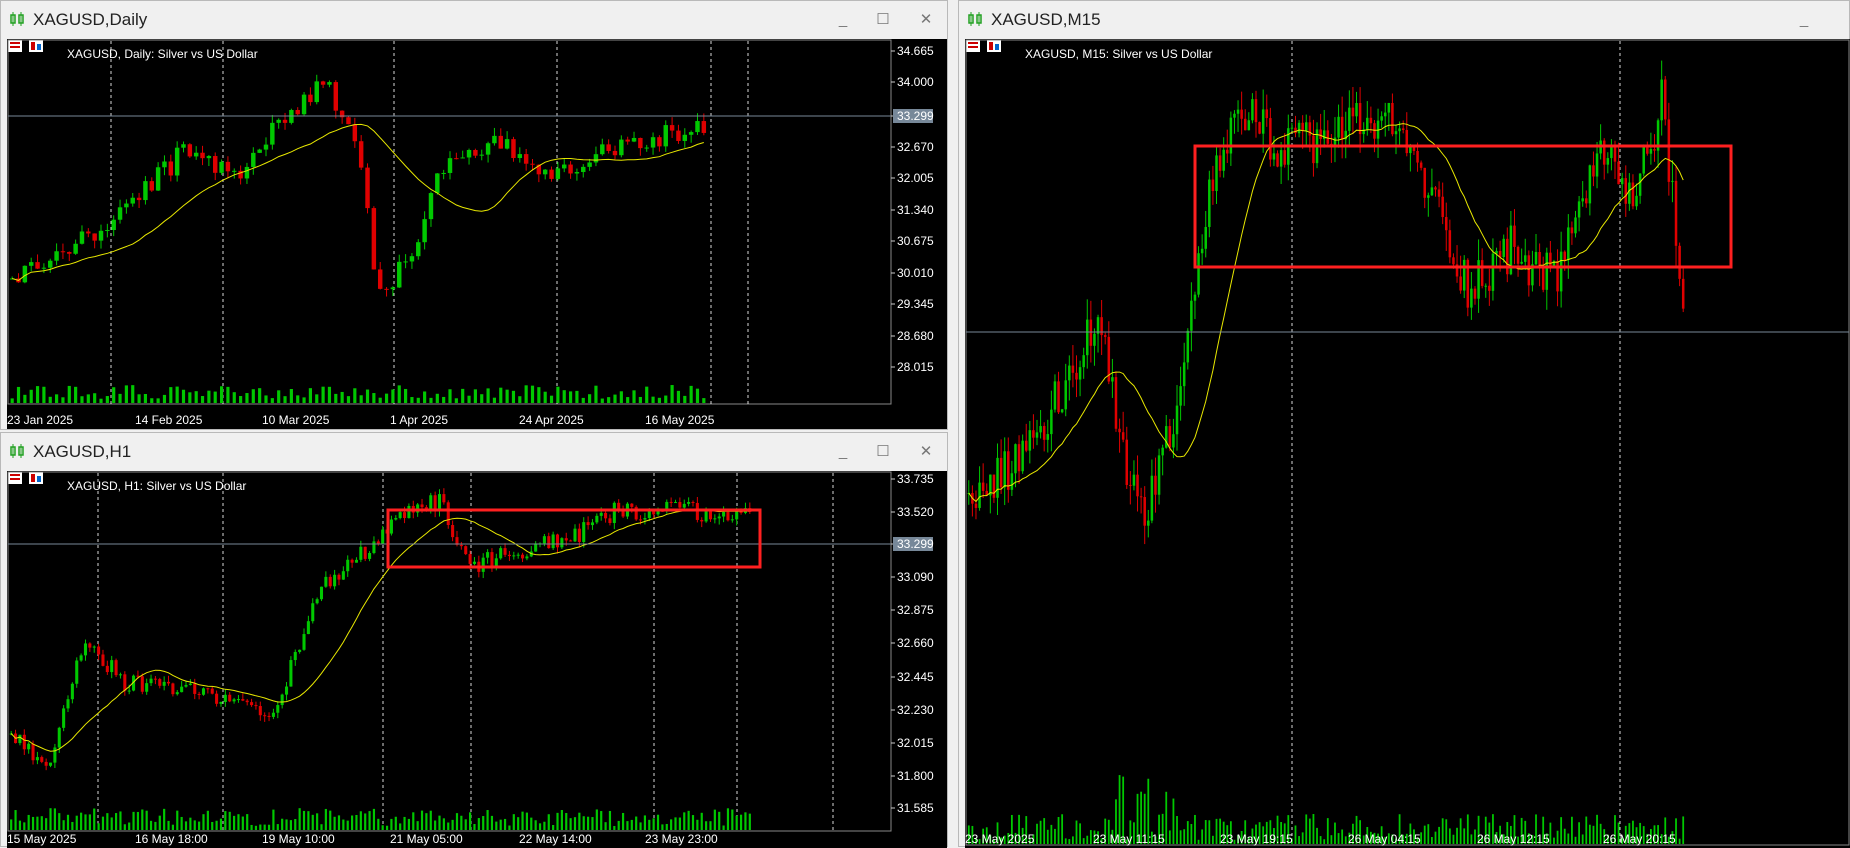 This screenshot has width=1850, height=848. Describe the element at coordinates (298, 839) in the screenshot. I see `date-tick-label: 19 May 10:00` at that location.